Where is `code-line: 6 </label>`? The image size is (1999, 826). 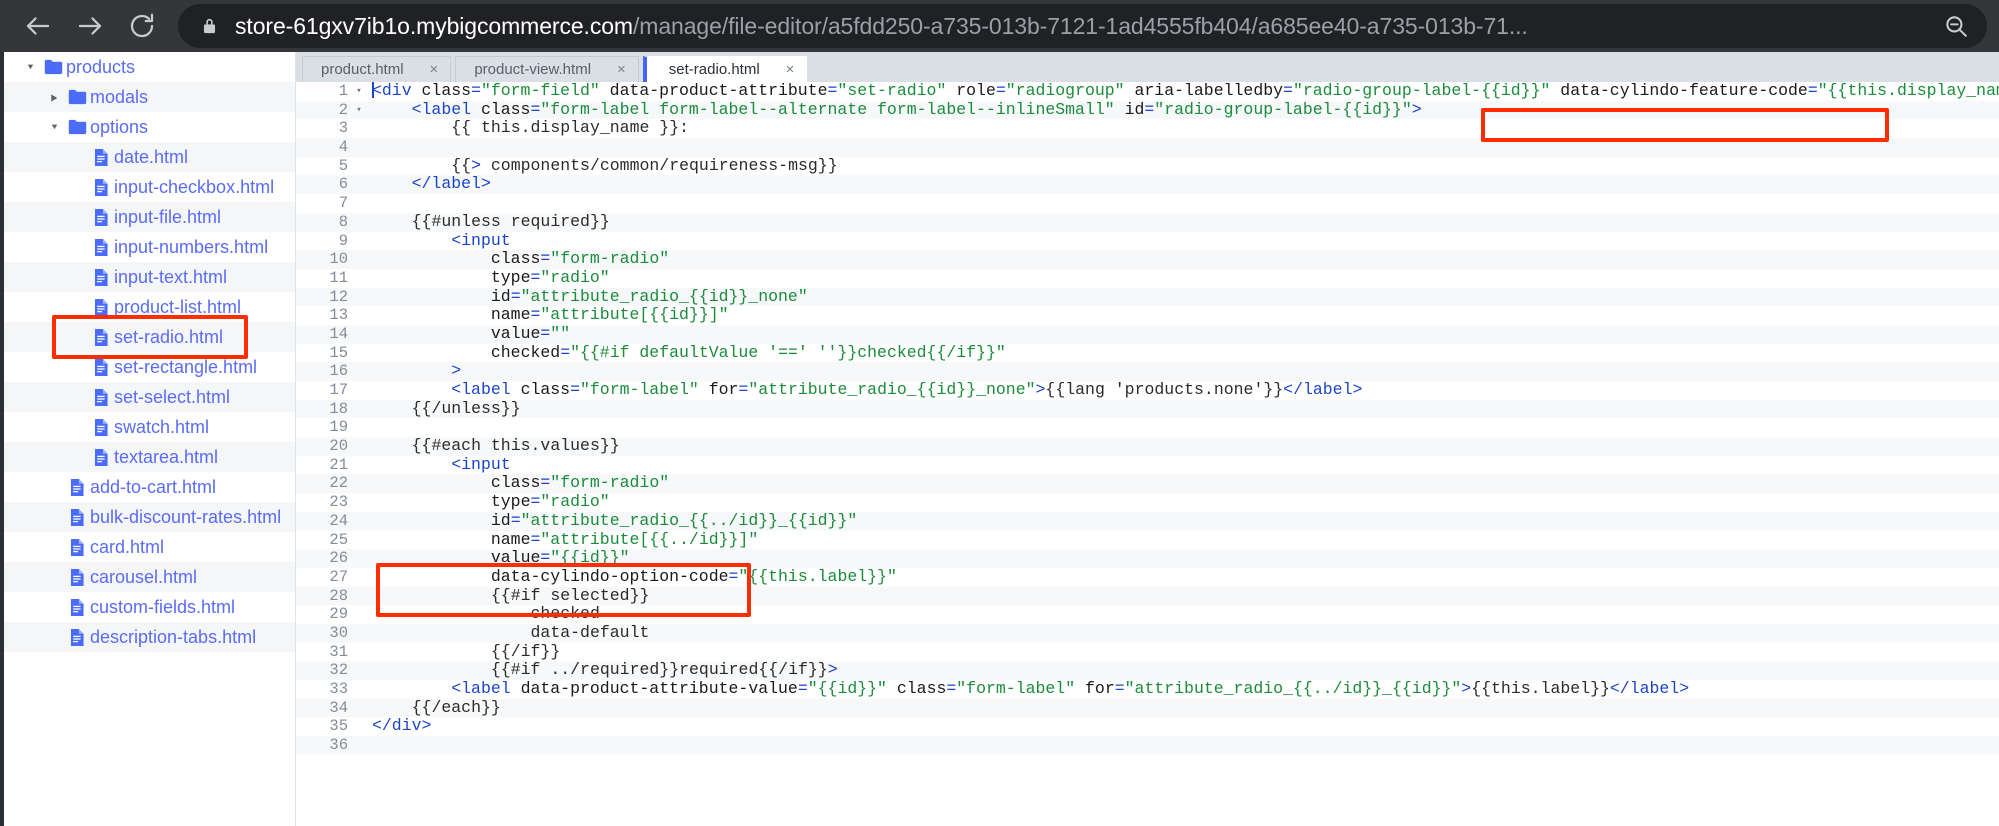 code-line: 6 </label> is located at coordinates (1147, 185).